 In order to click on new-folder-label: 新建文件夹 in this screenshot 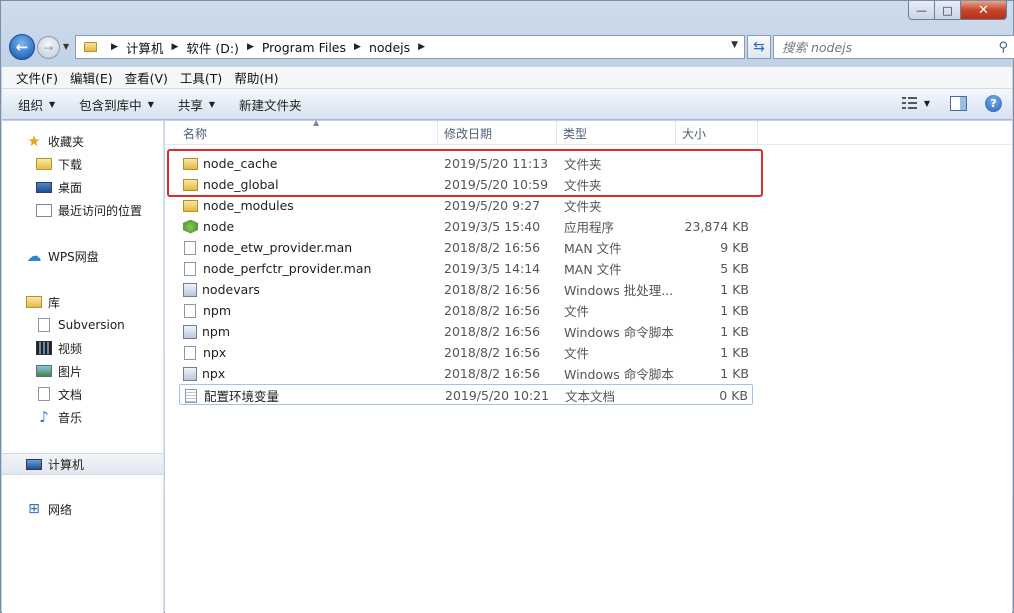, I will do `click(270, 105)`.